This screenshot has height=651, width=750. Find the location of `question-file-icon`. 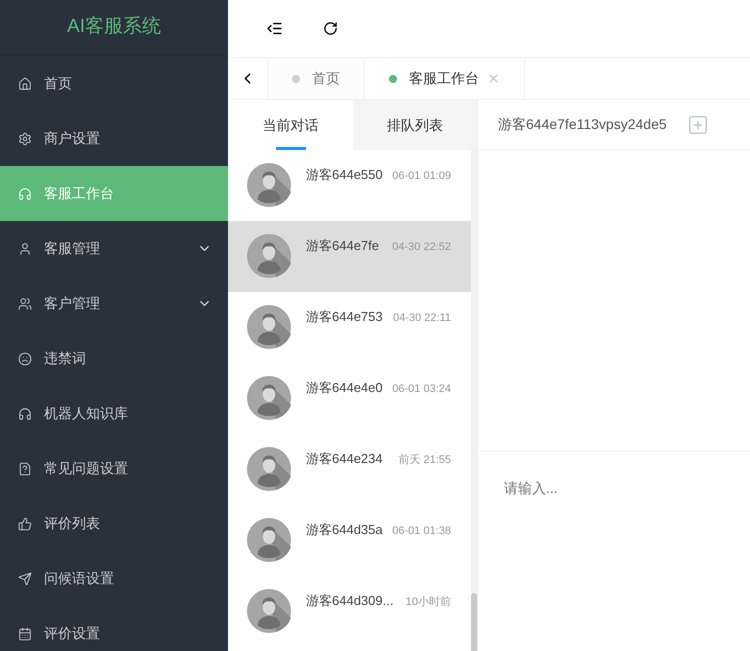

question-file-icon is located at coordinates (25, 469).